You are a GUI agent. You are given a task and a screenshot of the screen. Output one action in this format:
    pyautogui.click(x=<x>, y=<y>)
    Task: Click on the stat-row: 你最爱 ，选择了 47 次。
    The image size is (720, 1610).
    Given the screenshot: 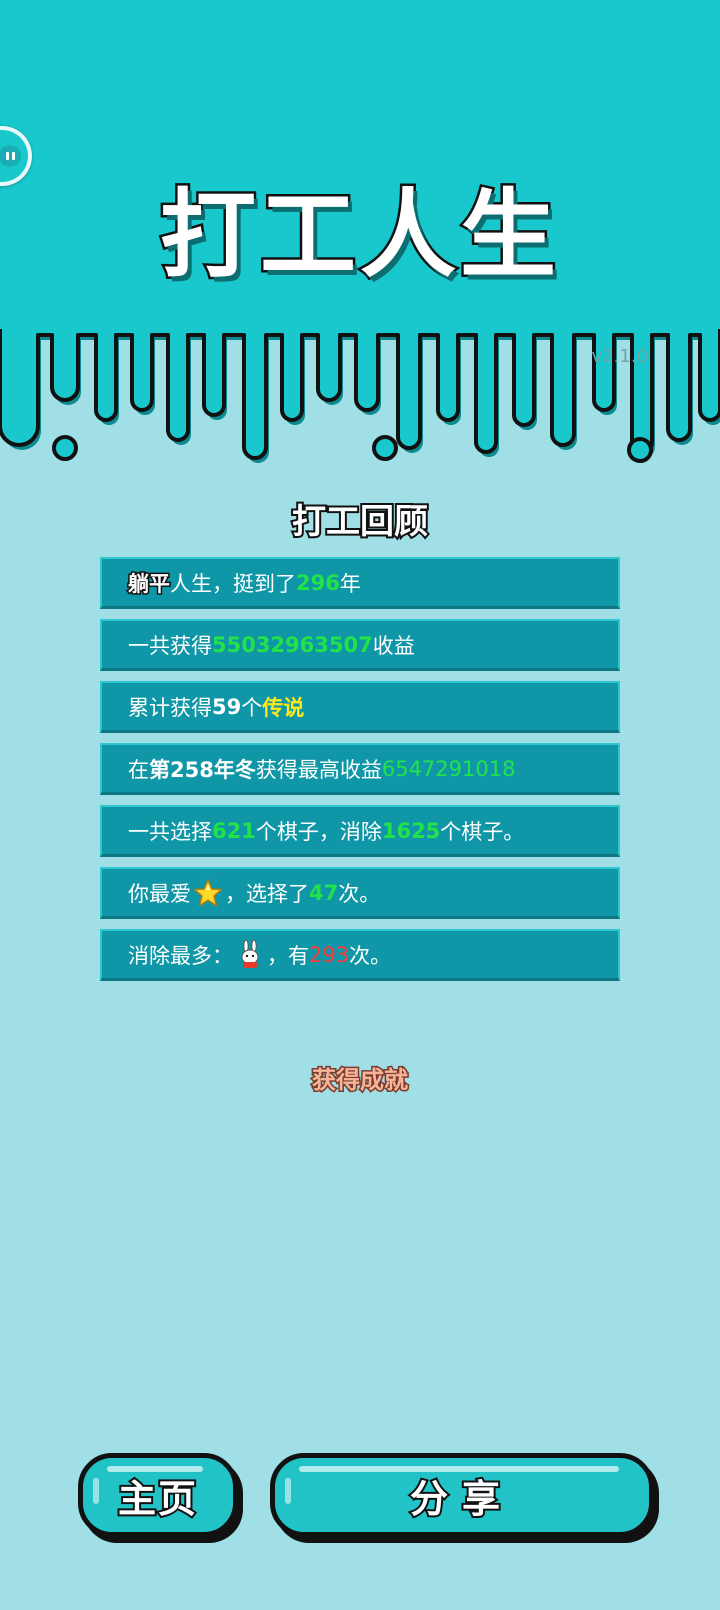 What is the action you would take?
    pyautogui.click(x=360, y=893)
    